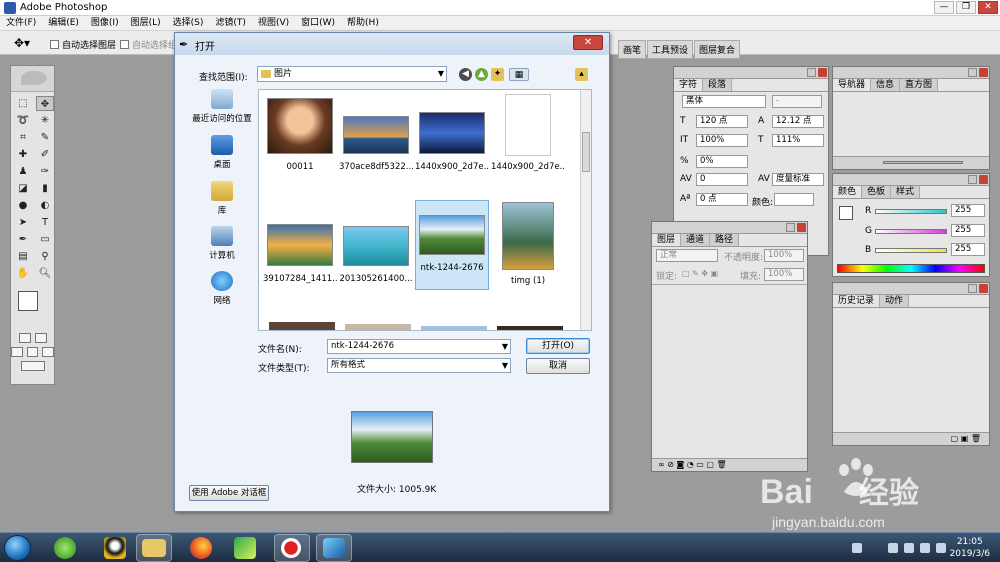 This screenshot has width=1000, height=562. Describe the element at coordinates (585, 210) in the screenshot. I see `file-list-scrollbar` at that location.